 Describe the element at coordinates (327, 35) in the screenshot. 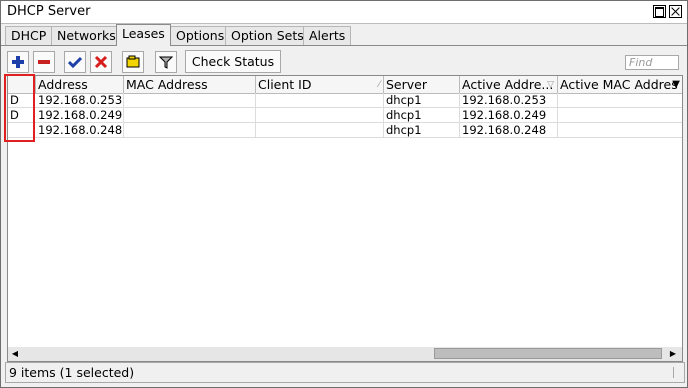

I see `tab-alerts: Alerts` at that location.